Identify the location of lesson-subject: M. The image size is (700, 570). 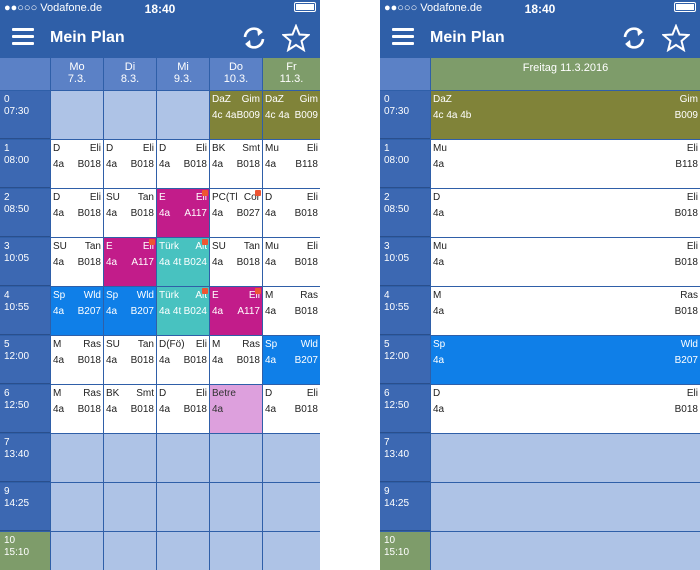
(269, 295).